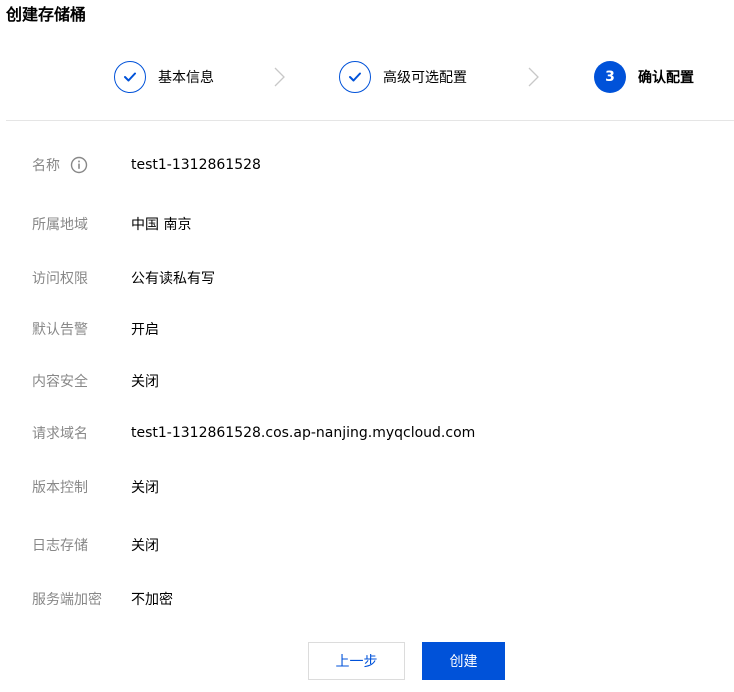 The width and height of the screenshot is (734, 692). I want to click on steps-indicator: 基本信息 高级可选配置 3 确认配置, so click(367, 78).